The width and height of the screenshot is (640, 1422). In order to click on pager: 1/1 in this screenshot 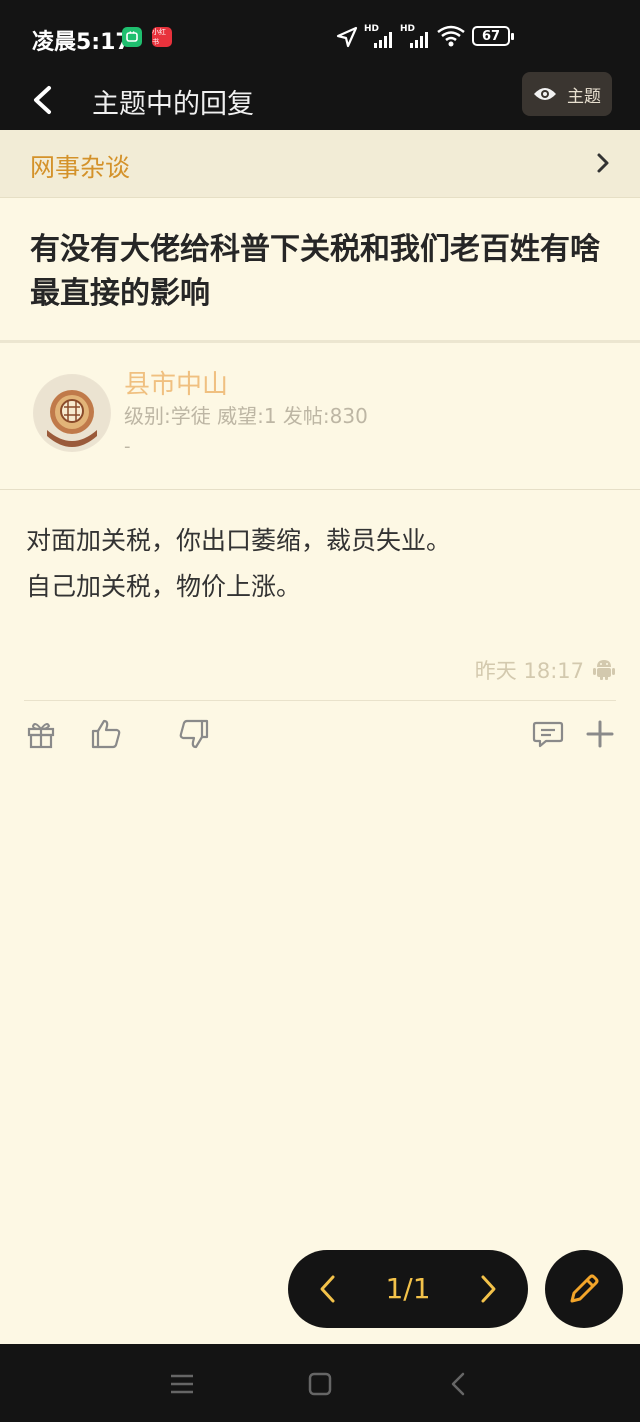, I will do `click(408, 1289)`.